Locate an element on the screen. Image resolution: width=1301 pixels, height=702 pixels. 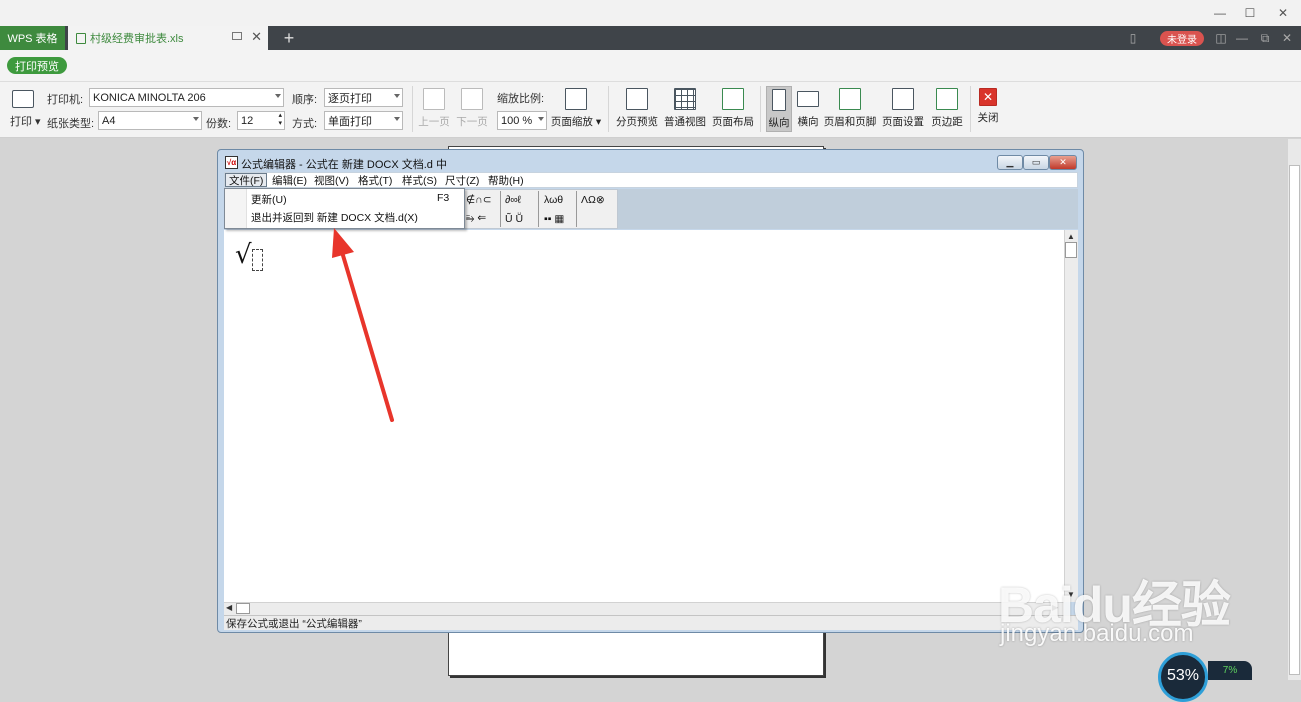
pin-icon is located at coordinates (237, 36).